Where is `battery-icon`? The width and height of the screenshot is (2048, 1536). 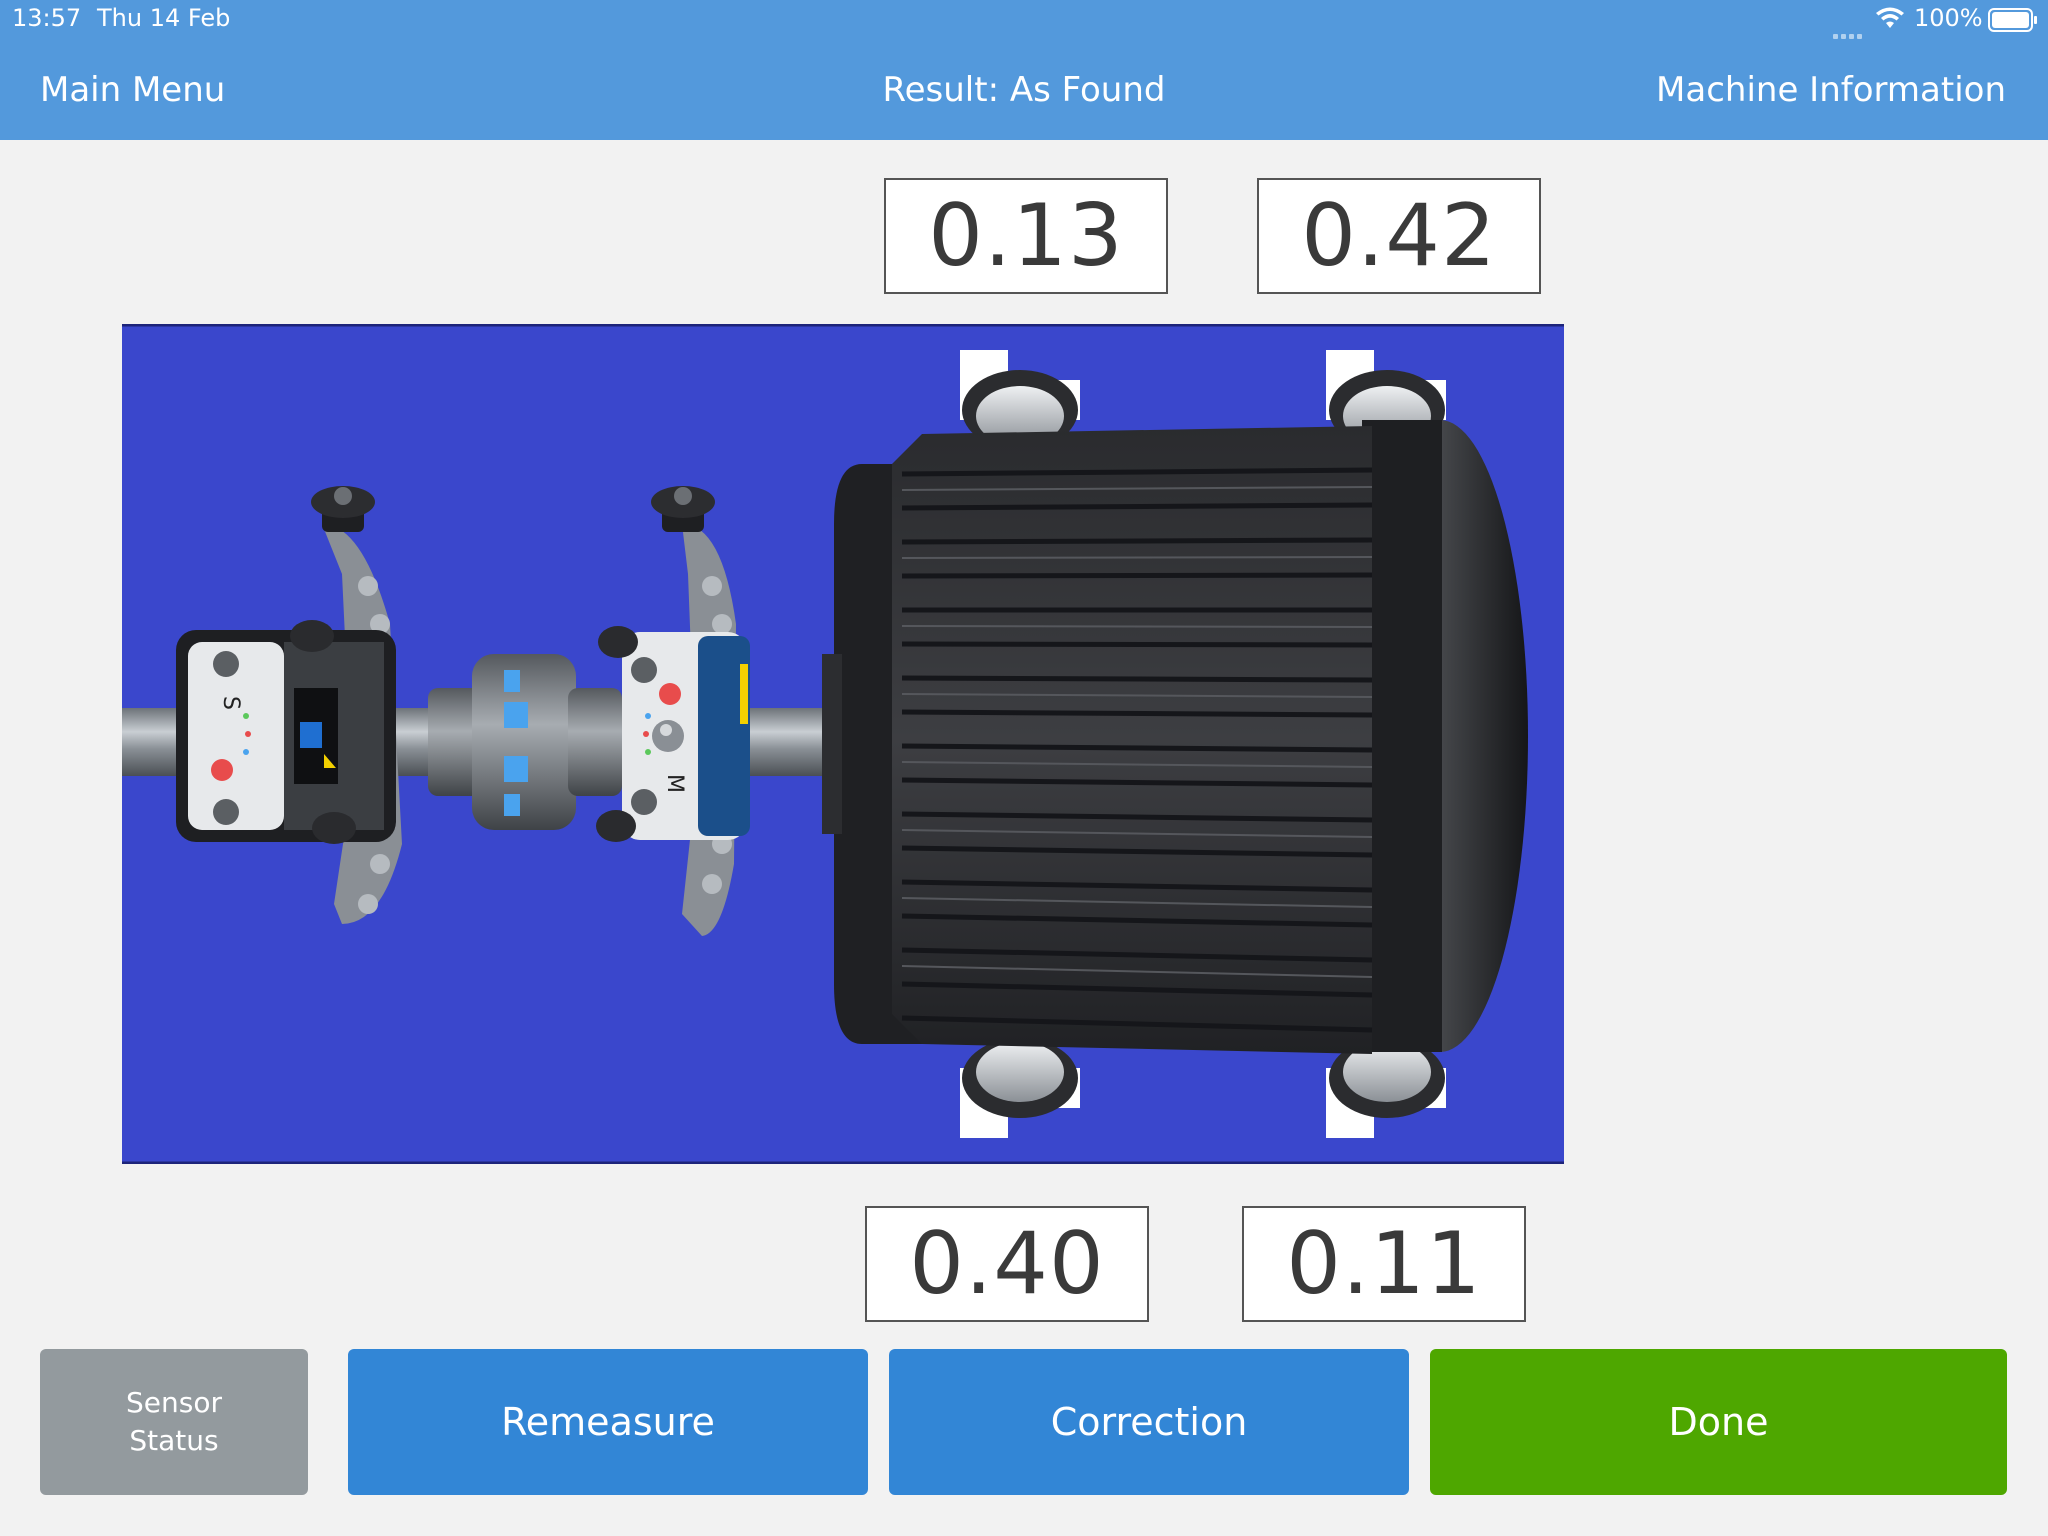 battery-icon is located at coordinates (2012, 20).